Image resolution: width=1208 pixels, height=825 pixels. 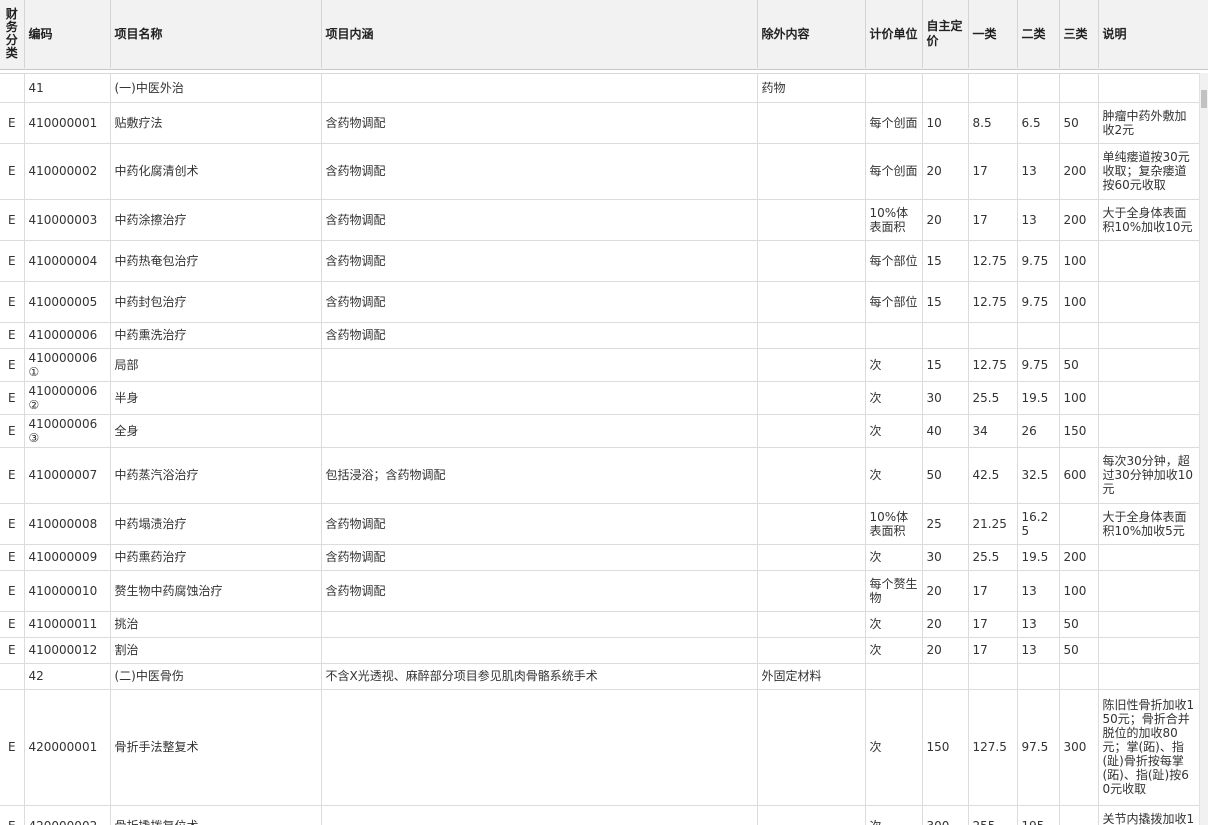 I want to click on column-header-class-3: 三类, so click(x=1079, y=34).